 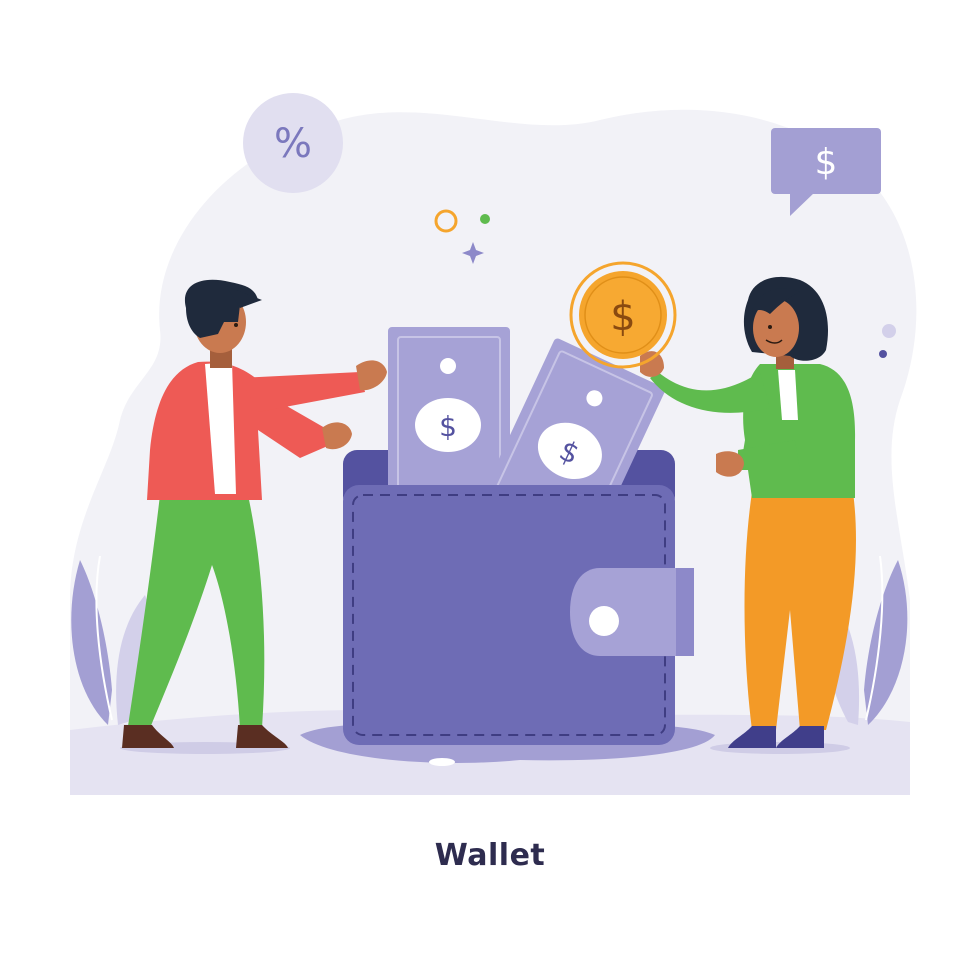 I want to click on percent-icon: %, so click(x=293, y=144).